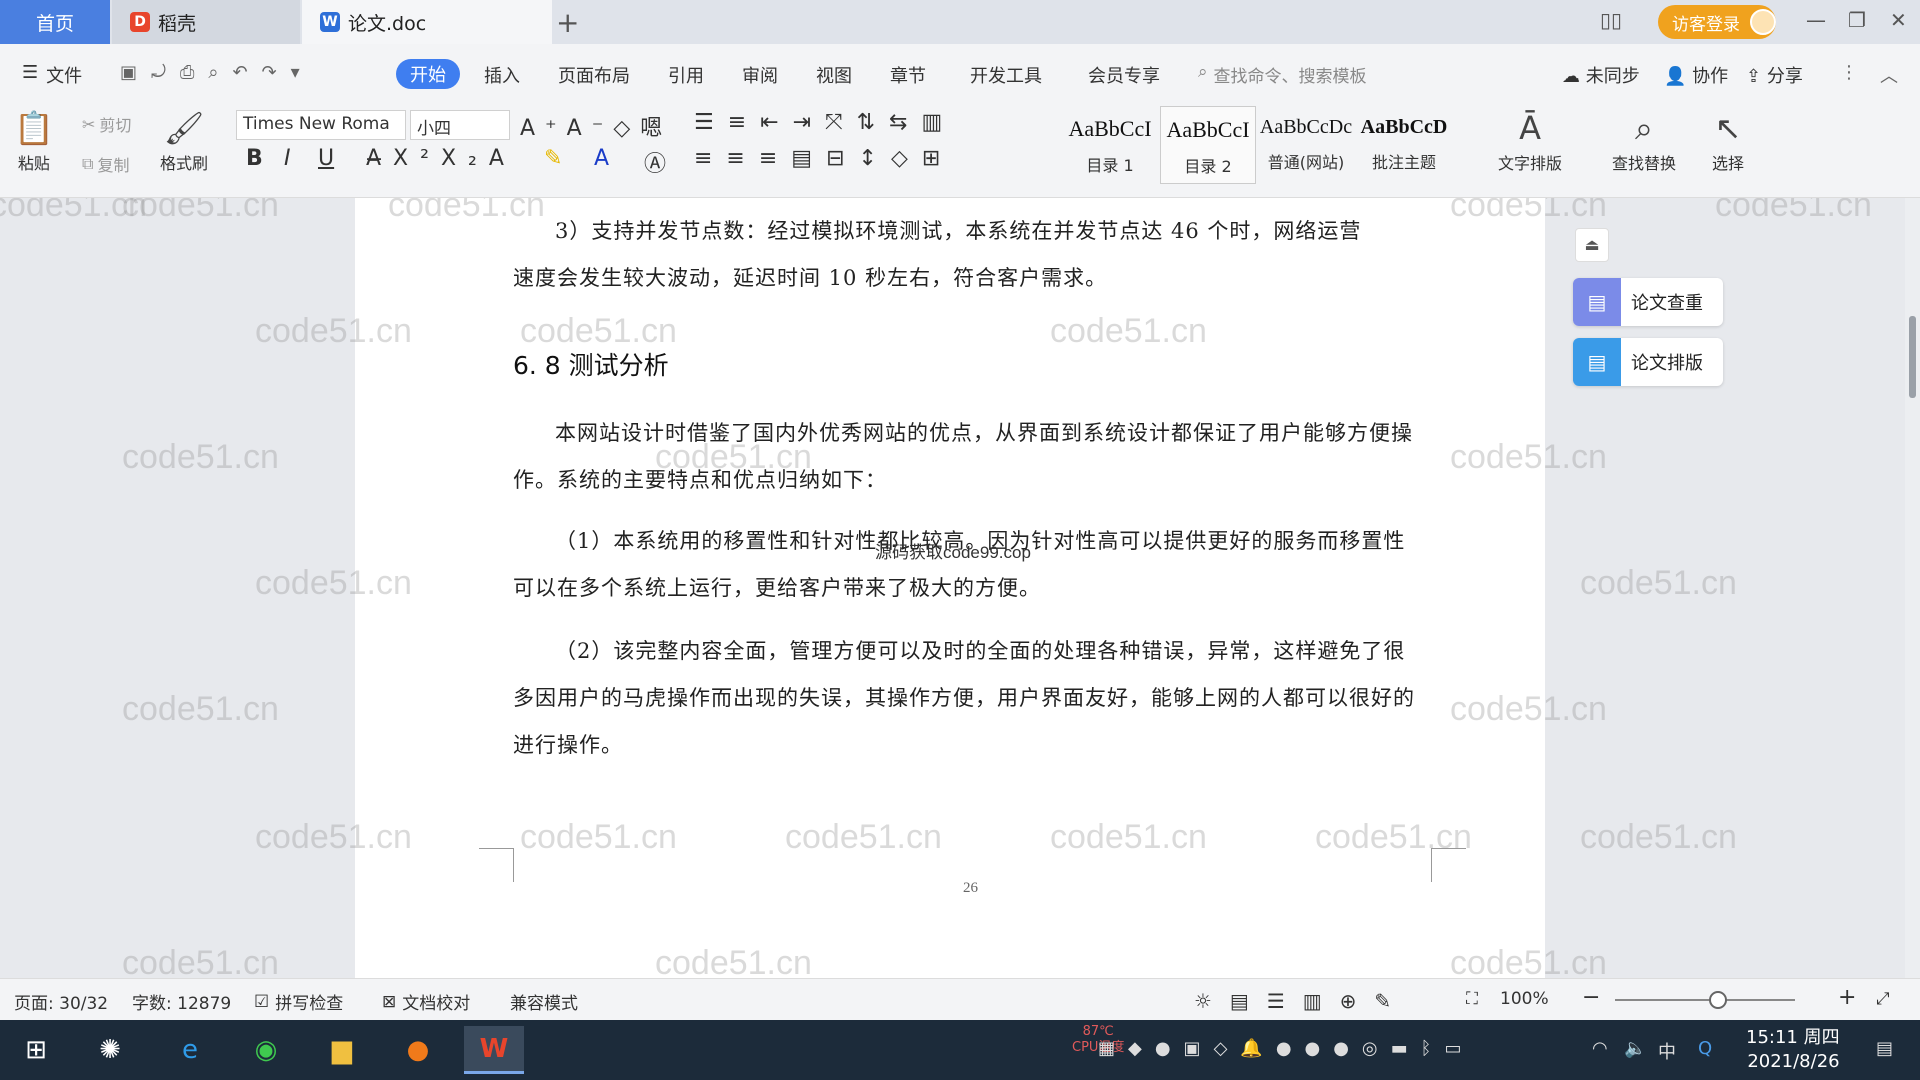  Describe the element at coordinates (1635, 1048) in the screenshot. I see `volume-icon: 🔈` at that location.